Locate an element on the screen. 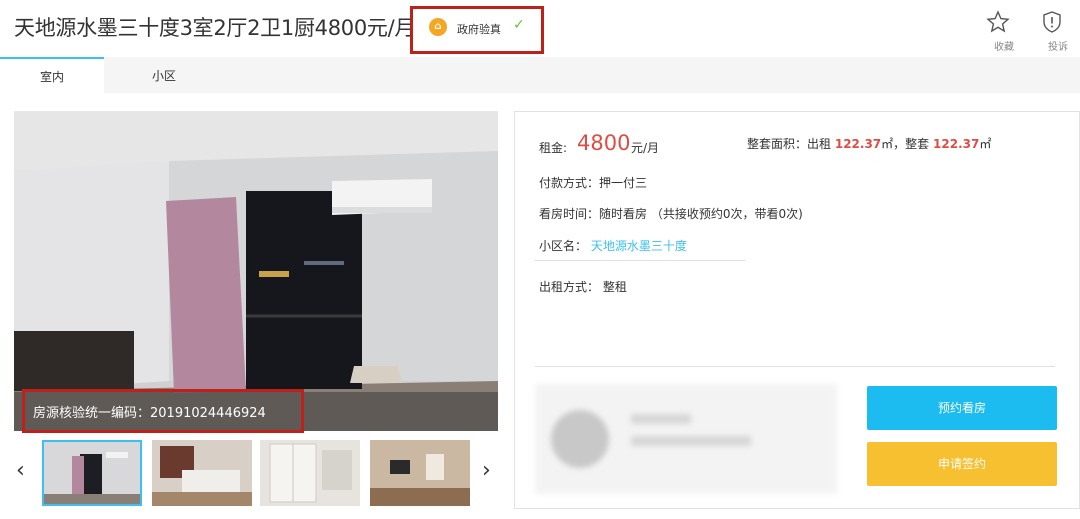  viewing-time: 看房时间：随时看房 （共接收预约0次，带看0次) is located at coordinates (671, 214).